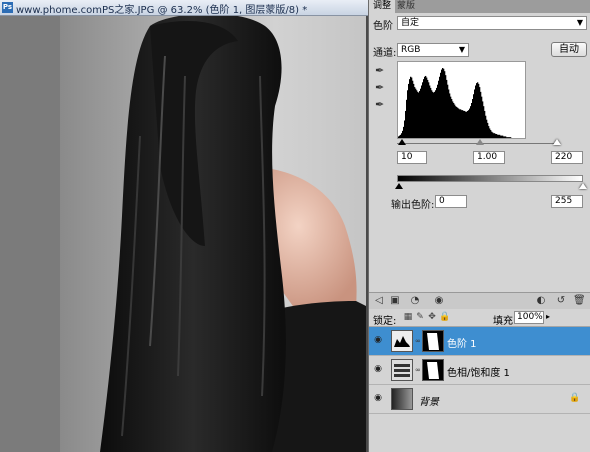 The height and width of the screenshot is (452, 590). I want to click on previous-state-icon: ◐, so click(541, 301).